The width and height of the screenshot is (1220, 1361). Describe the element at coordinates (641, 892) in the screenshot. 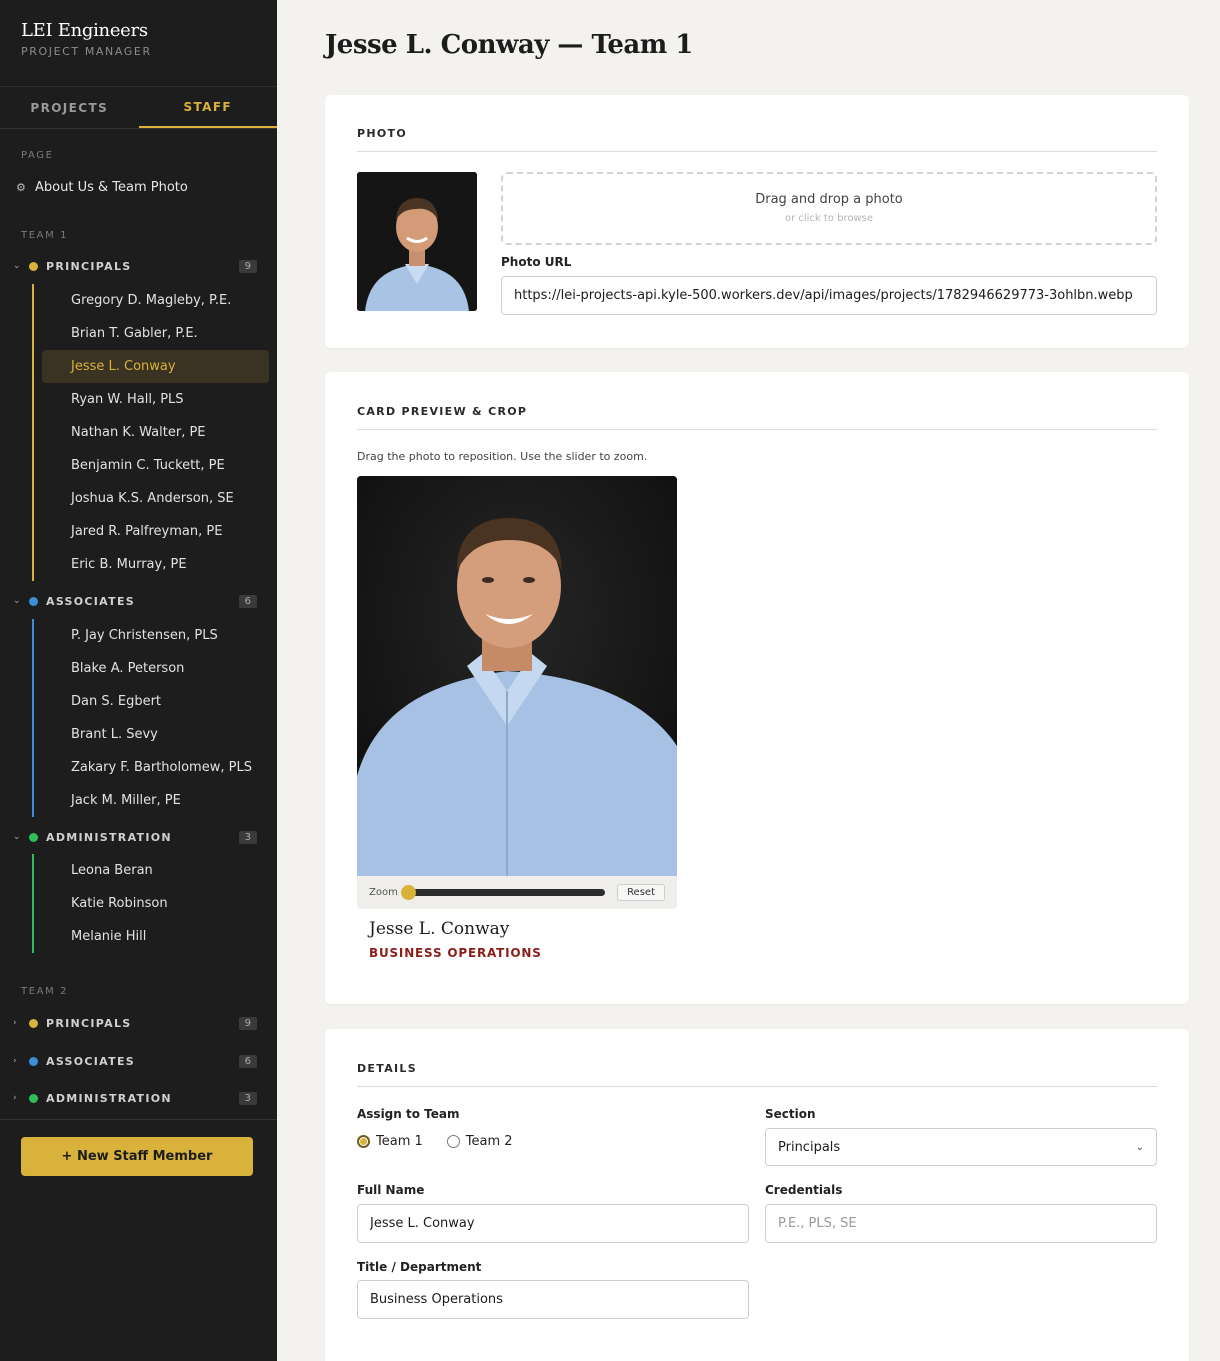

I see `reset-button: Reset` at that location.